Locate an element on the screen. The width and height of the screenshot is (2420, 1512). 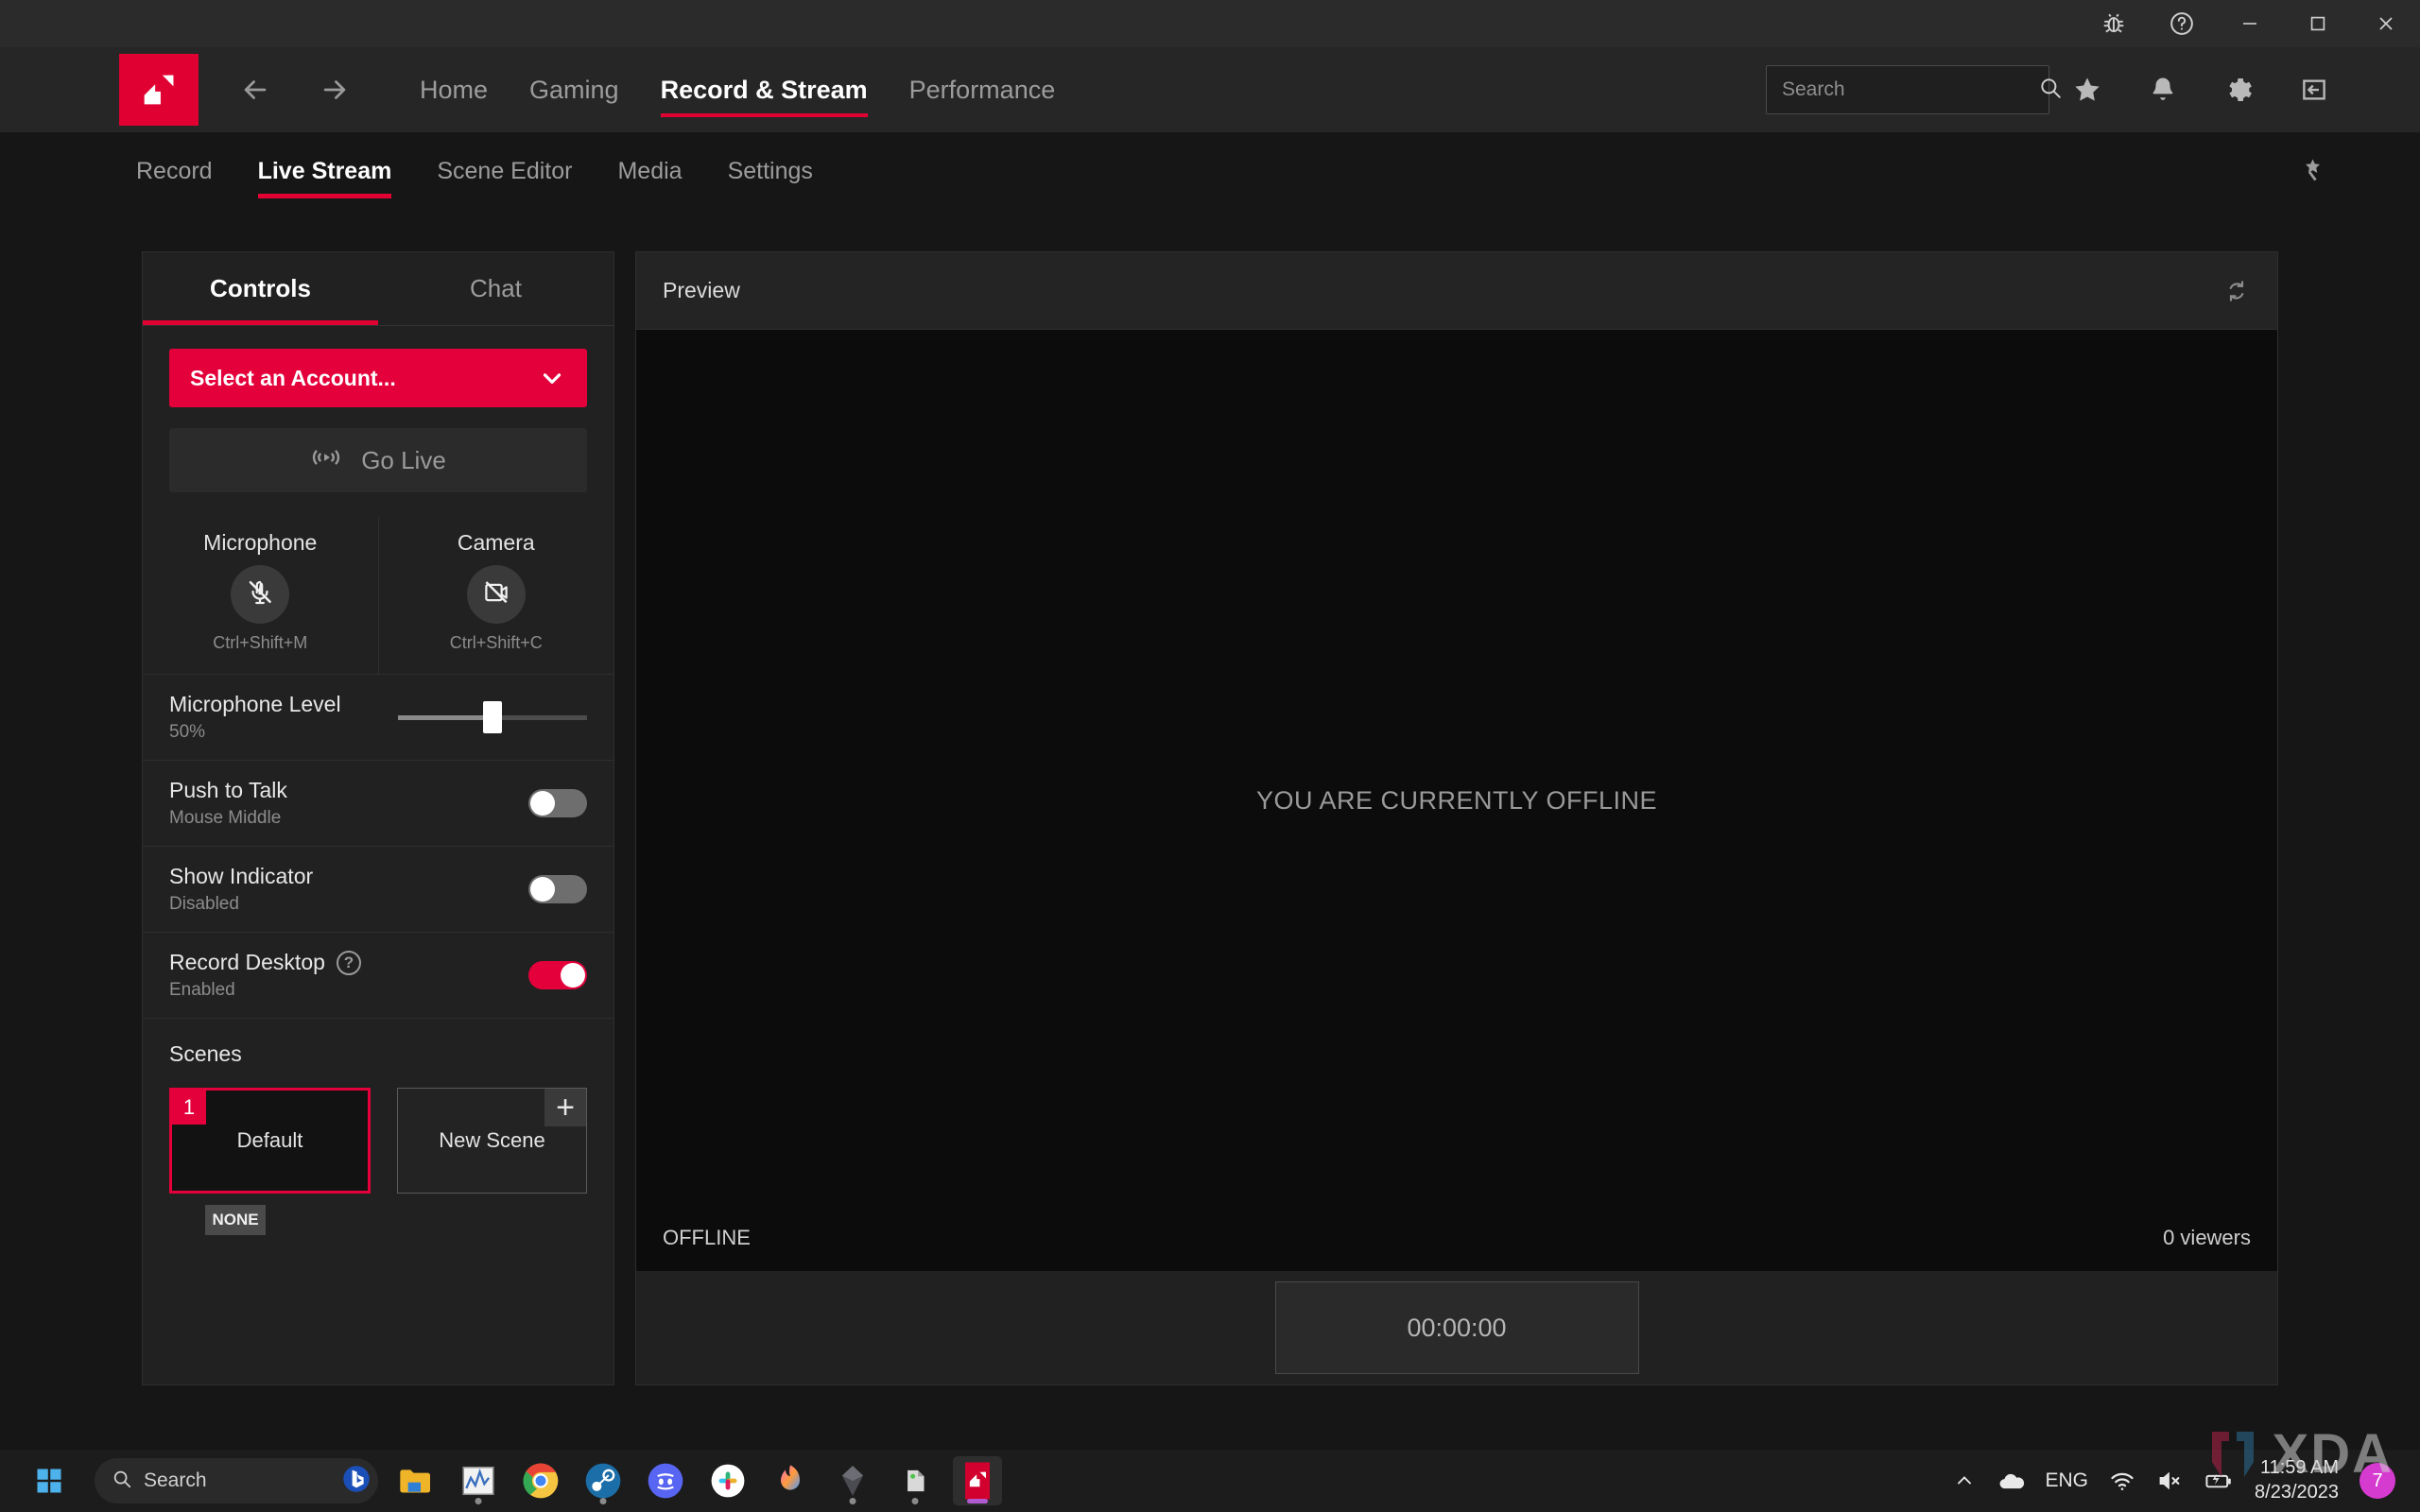
nav-link-record-and-stream: Record & Stream is located at coordinates (764, 89).